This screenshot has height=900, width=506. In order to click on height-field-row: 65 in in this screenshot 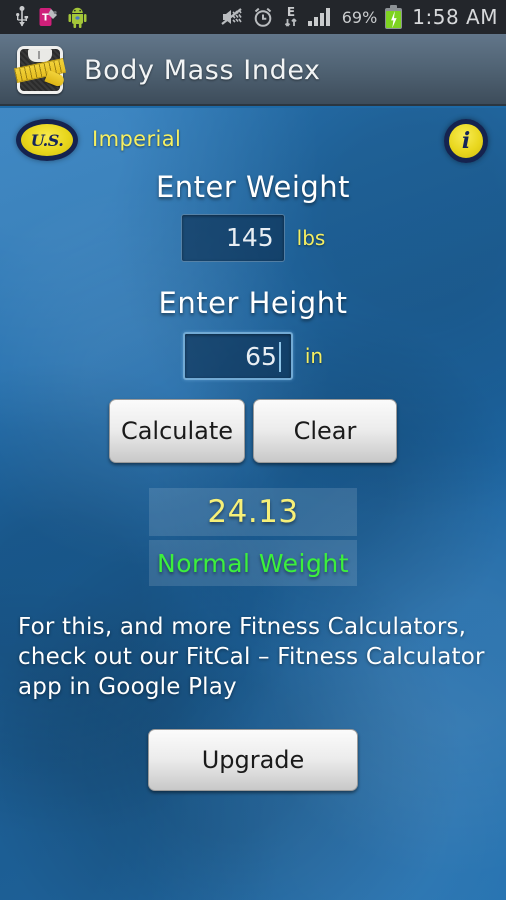, I will do `click(253, 356)`.